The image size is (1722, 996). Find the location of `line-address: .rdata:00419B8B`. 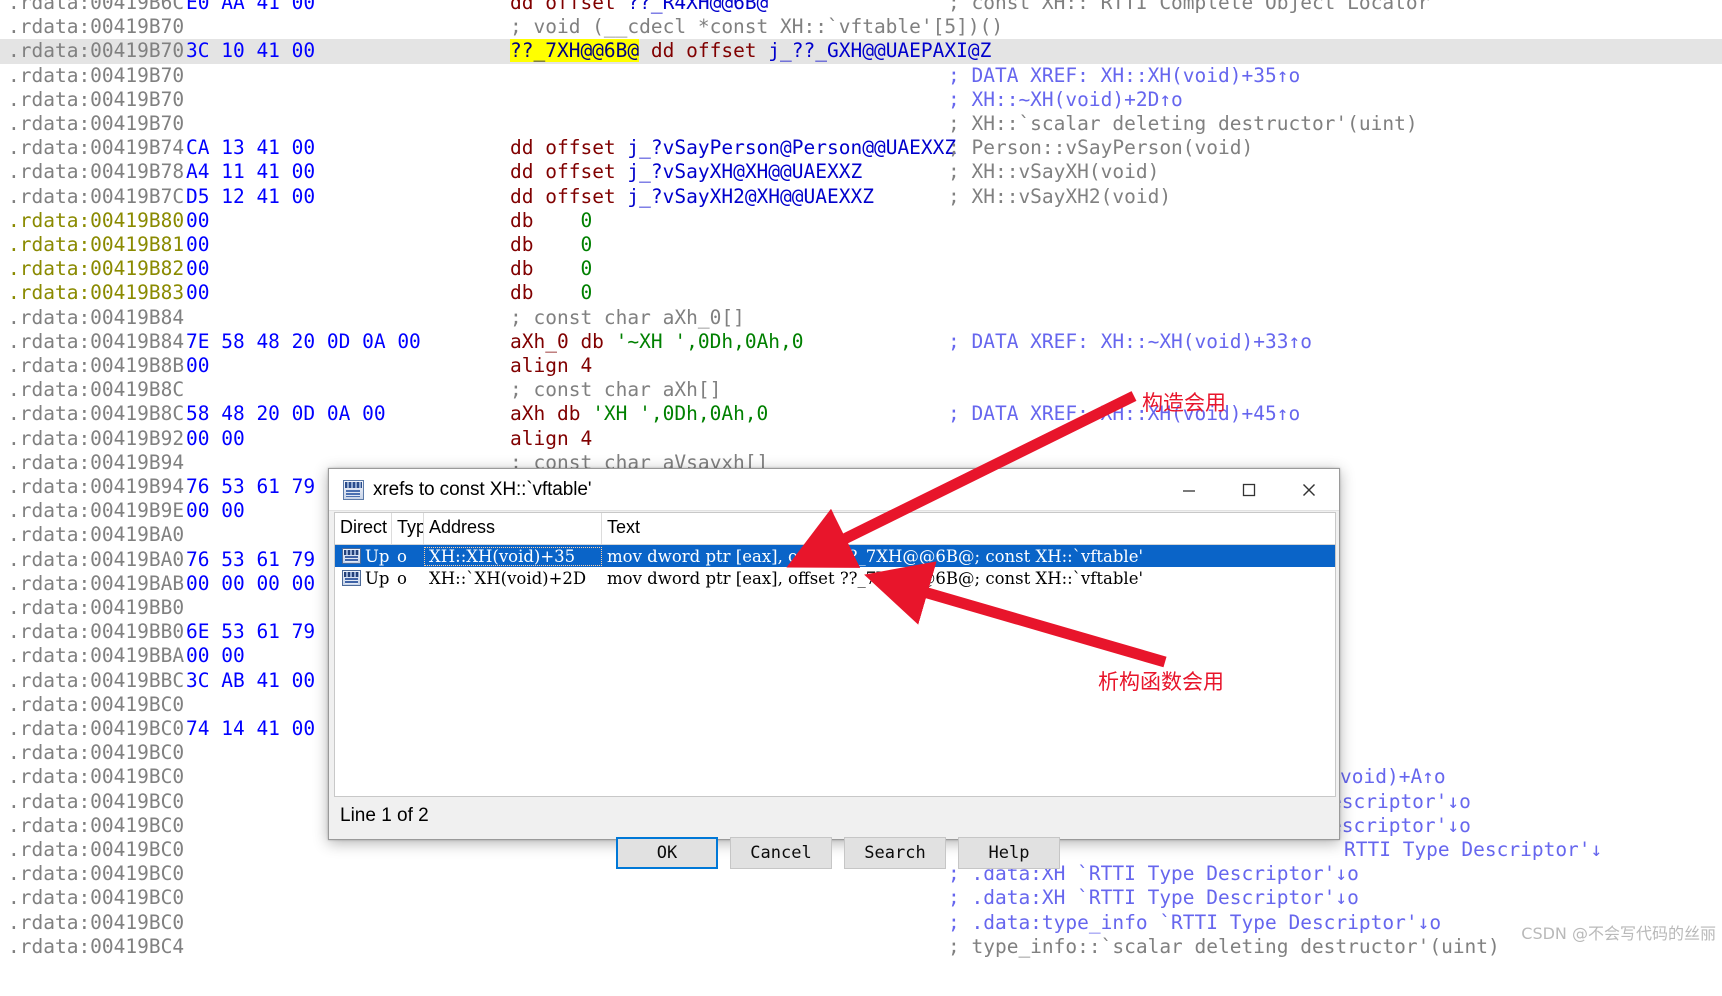

line-address: .rdata:00419B8B is located at coordinates (96, 365).